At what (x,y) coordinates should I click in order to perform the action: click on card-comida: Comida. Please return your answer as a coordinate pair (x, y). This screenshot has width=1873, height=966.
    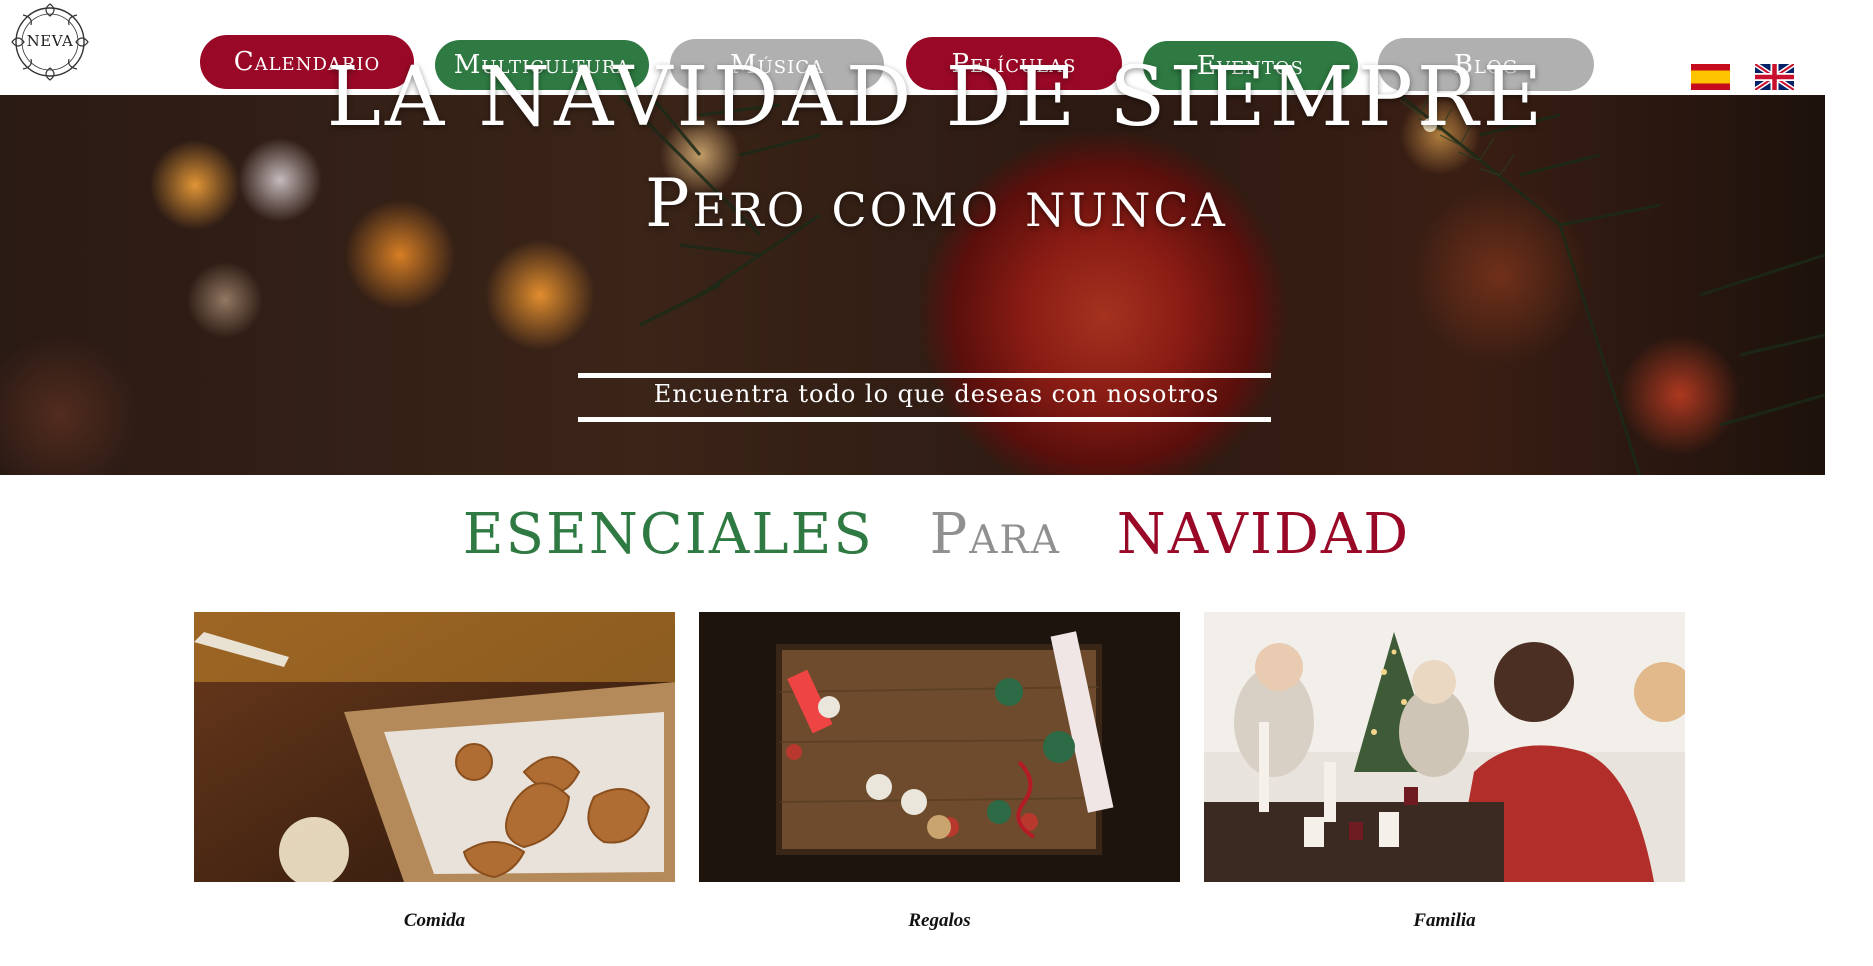
    Looking at the image, I should click on (434, 772).